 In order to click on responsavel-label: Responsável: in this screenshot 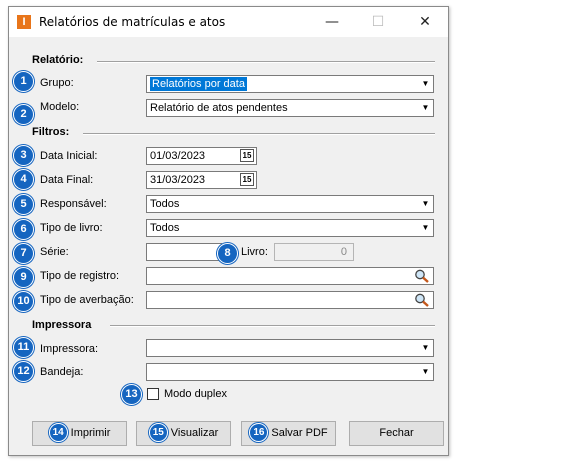, I will do `click(73, 204)`.